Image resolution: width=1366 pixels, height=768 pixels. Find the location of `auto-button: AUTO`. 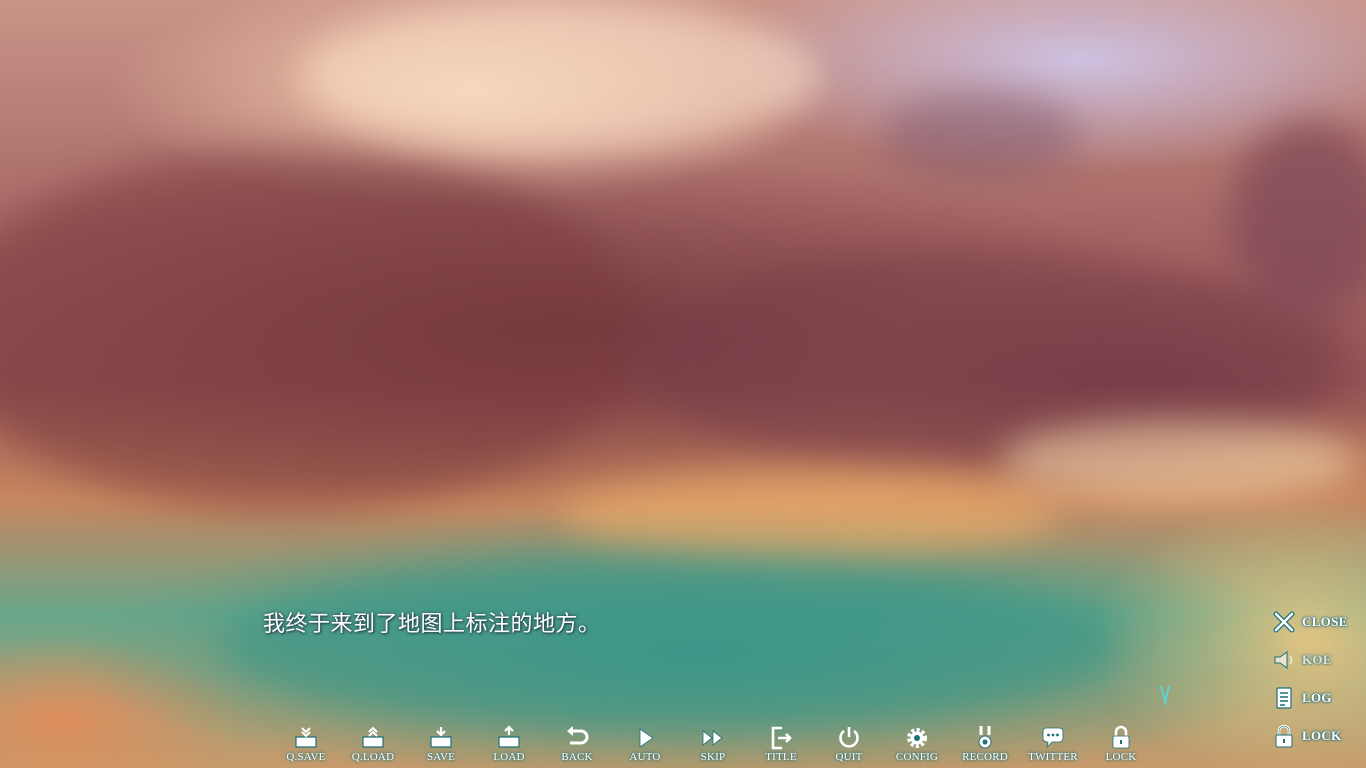

auto-button: AUTO is located at coordinates (645, 745).